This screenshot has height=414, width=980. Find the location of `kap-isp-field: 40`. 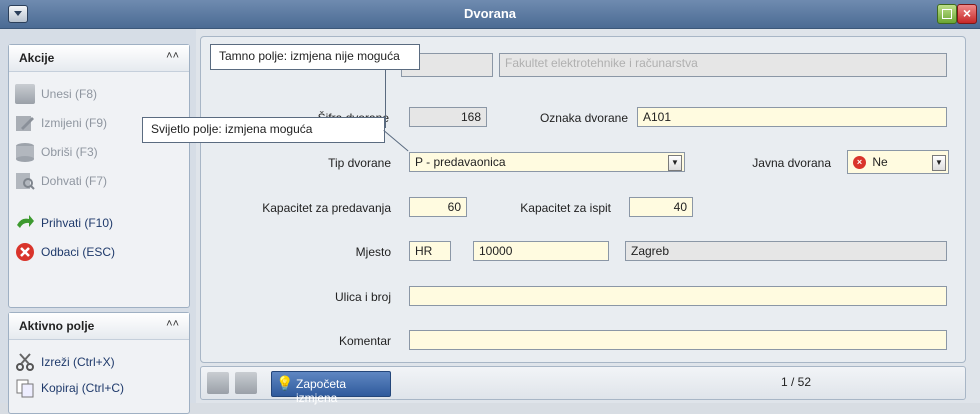

kap-isp-field: 40 is located at coordinates (661, 207).